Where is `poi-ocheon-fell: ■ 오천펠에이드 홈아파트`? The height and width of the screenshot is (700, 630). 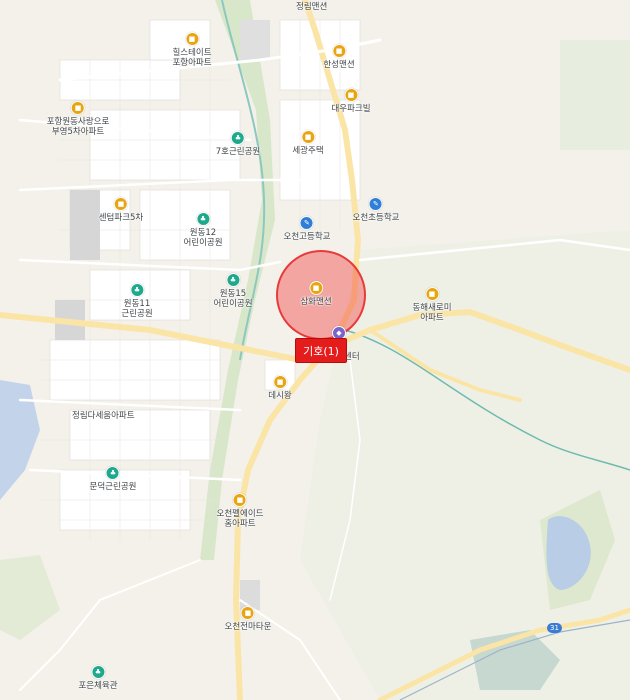
poi-ocheon-fell: ■ 오천펠에이드 홈아파트 is located at coordinates (240, 511).